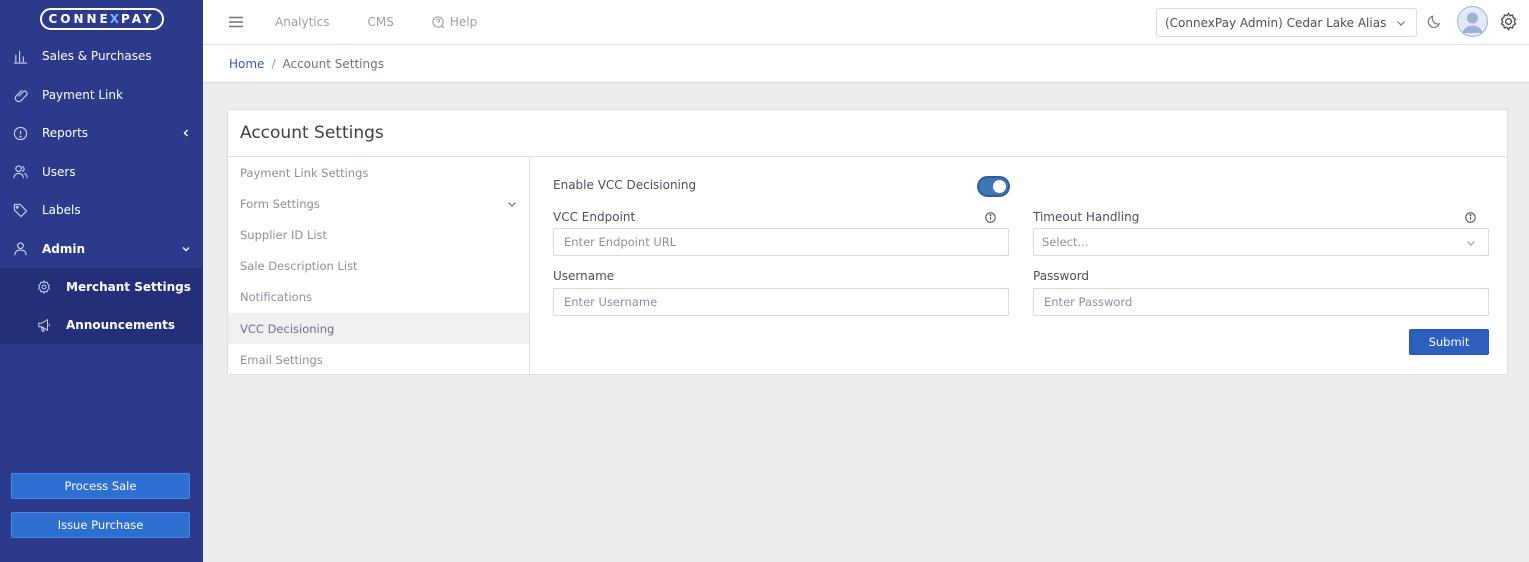  I want to click on top-nav-analytics: Analytics, so click(302, 22).